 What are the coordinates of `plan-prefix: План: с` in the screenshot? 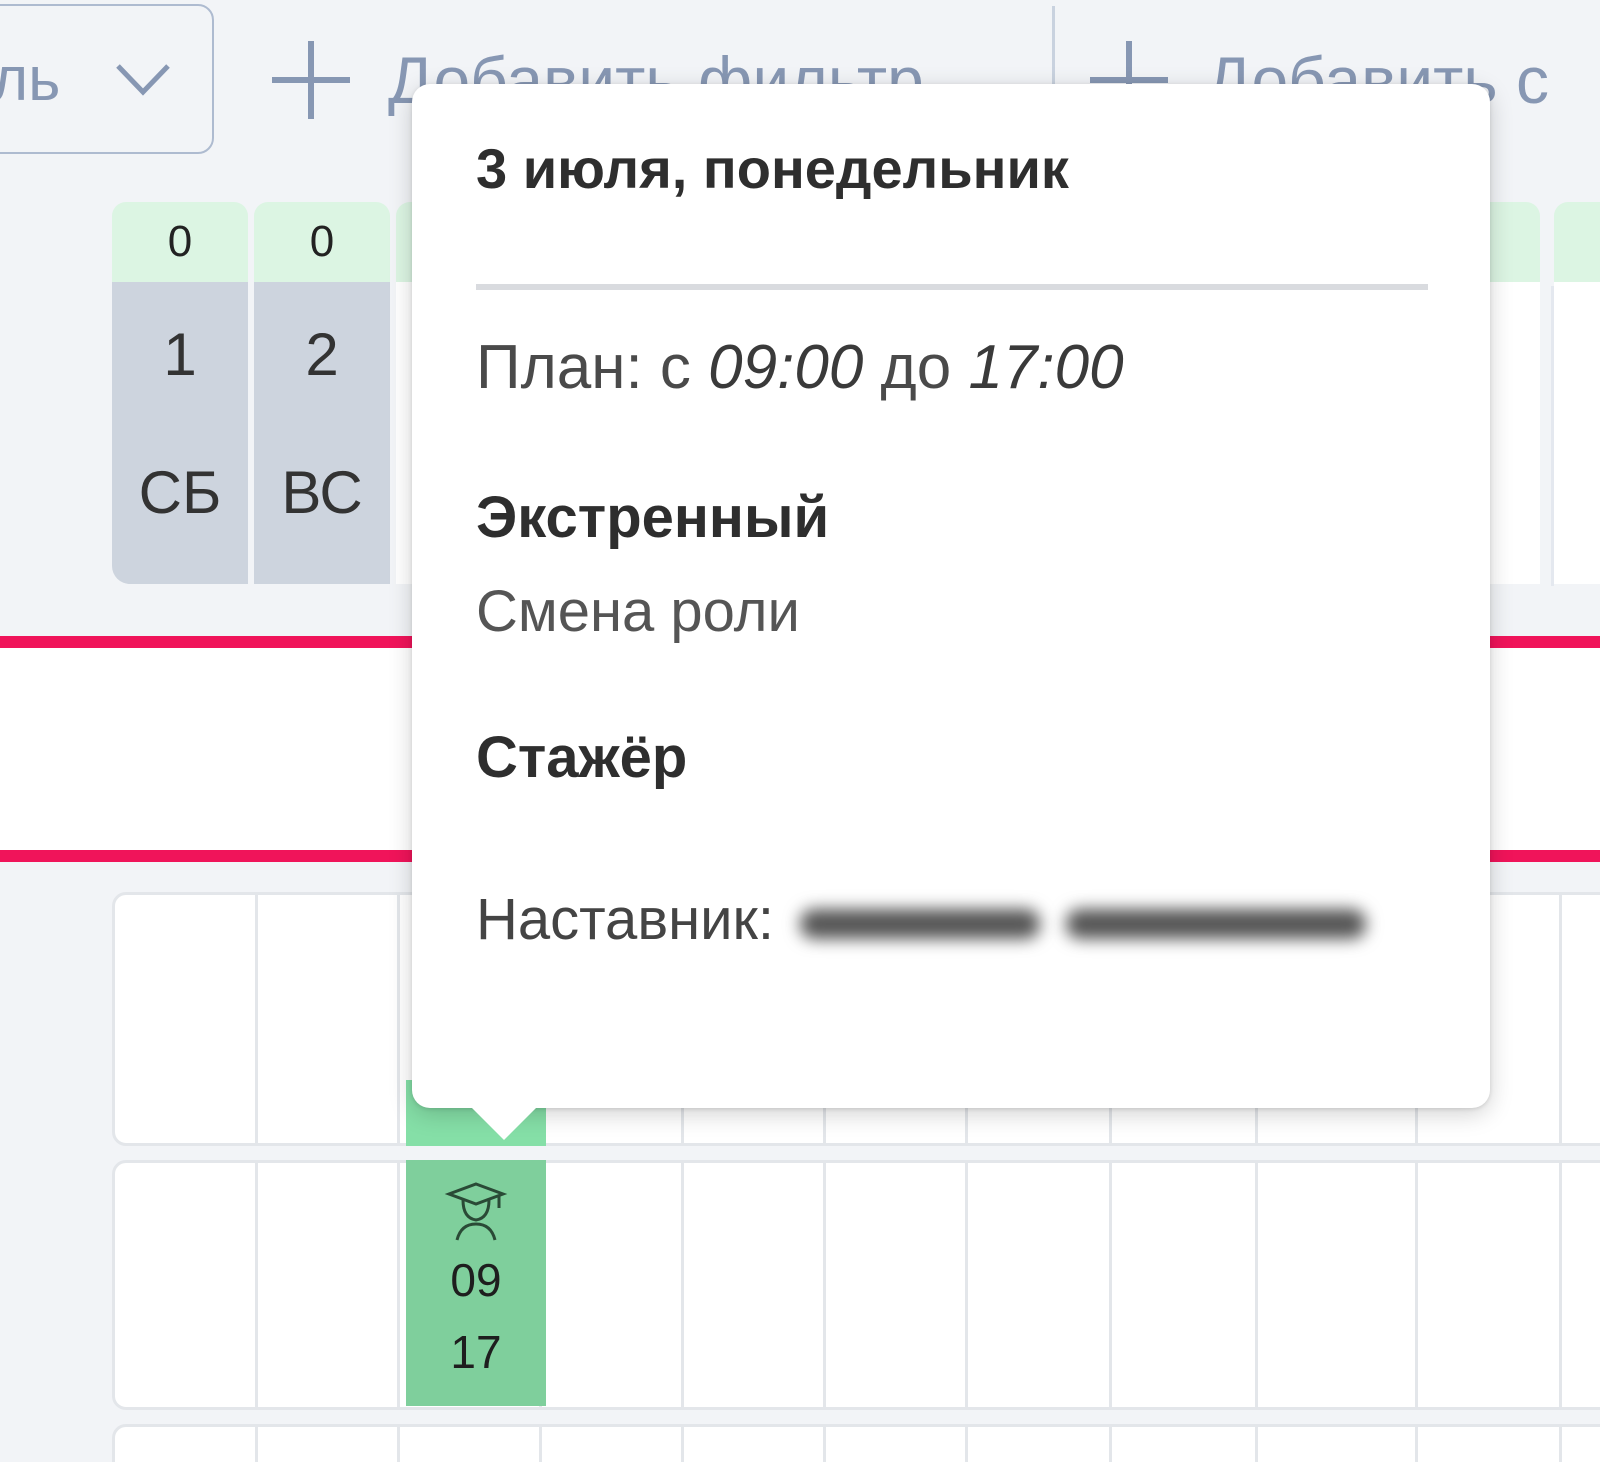 It's located at (583, 367).